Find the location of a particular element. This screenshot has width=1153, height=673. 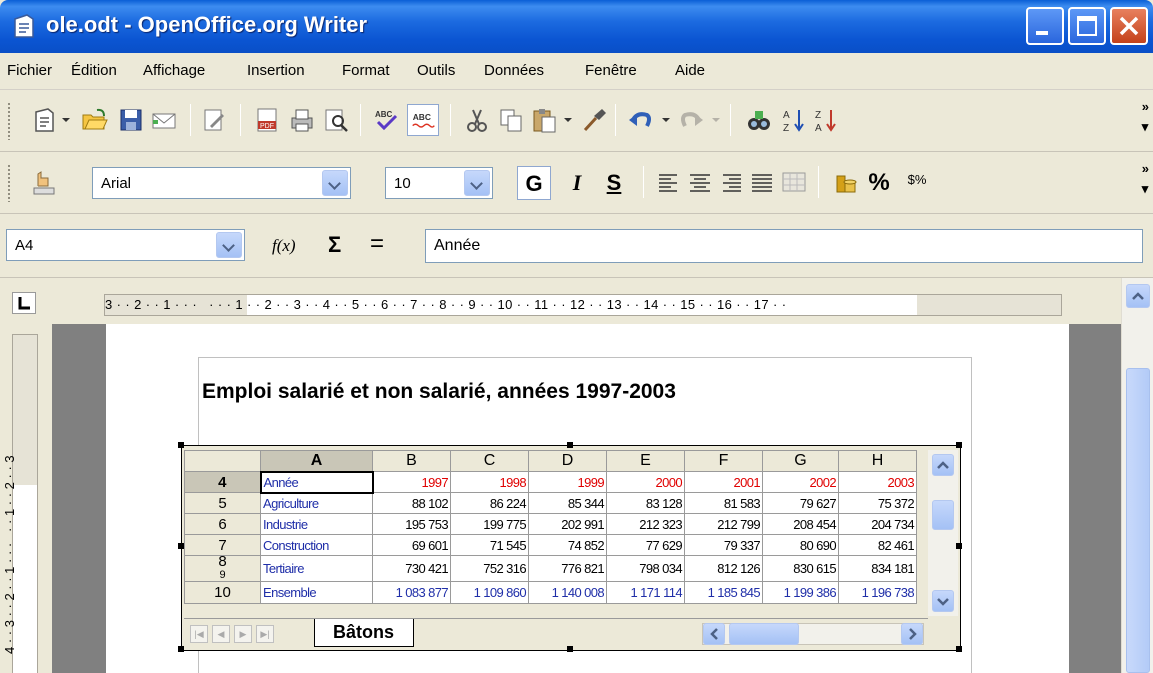

align-center-icon is located at coordinates (700, 182).